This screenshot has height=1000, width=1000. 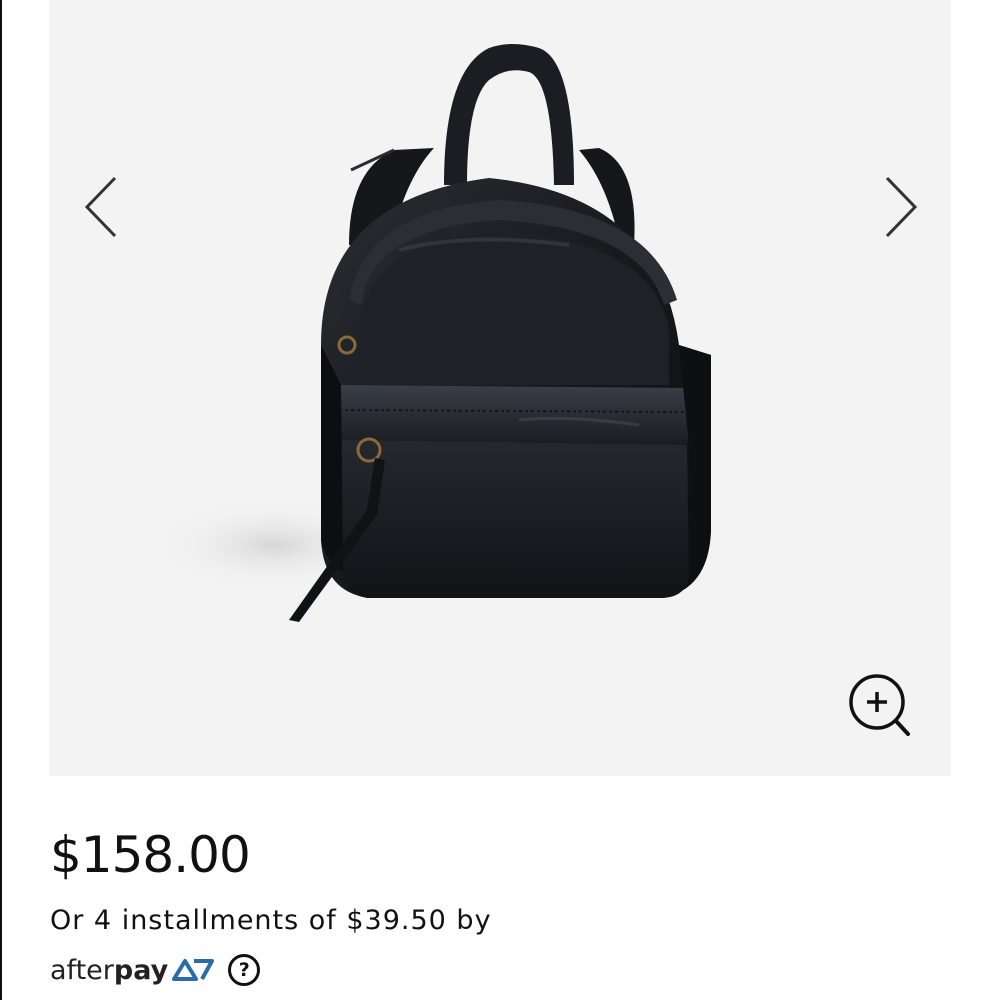 I want to click on zoom-in-icon, so click(x=879, y=705).